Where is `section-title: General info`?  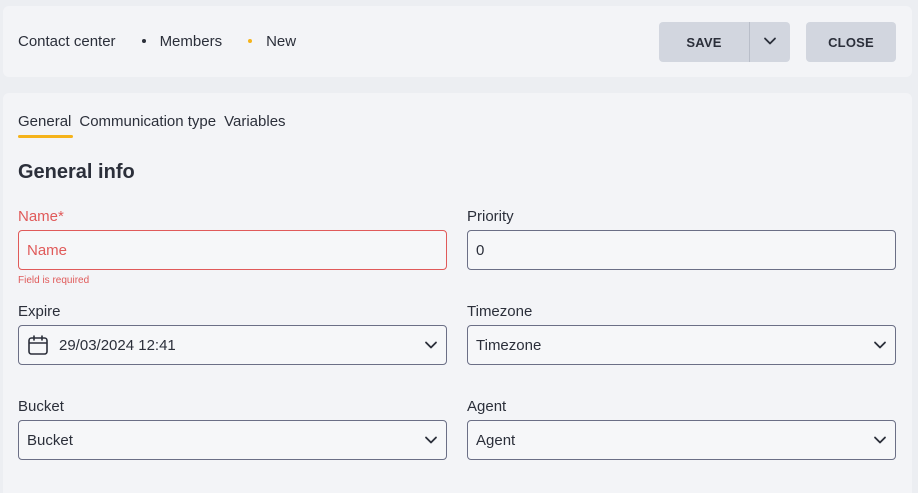 section-title: General info is located at coordinates (76, 172).